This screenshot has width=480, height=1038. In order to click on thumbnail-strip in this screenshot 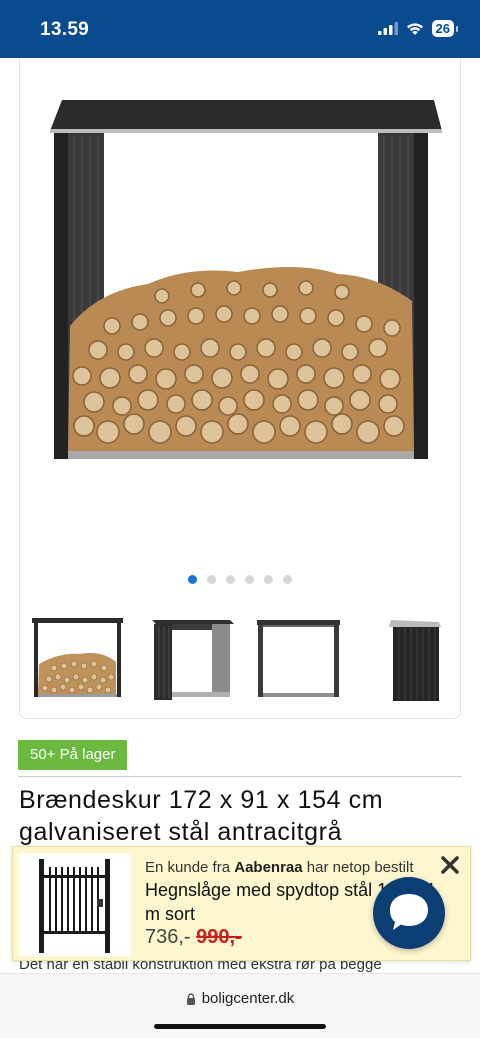, I will do `click(241, 659)`.